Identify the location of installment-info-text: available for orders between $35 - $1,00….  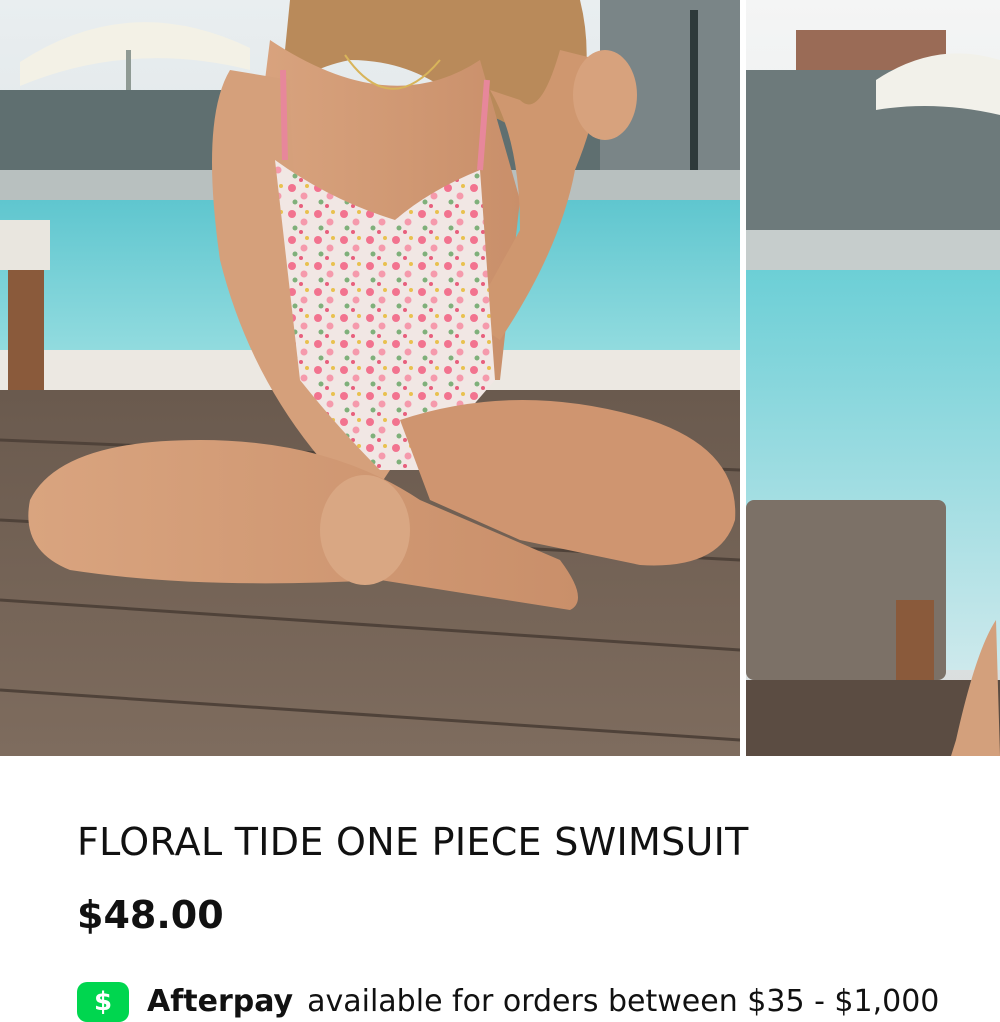
(623, 1001).